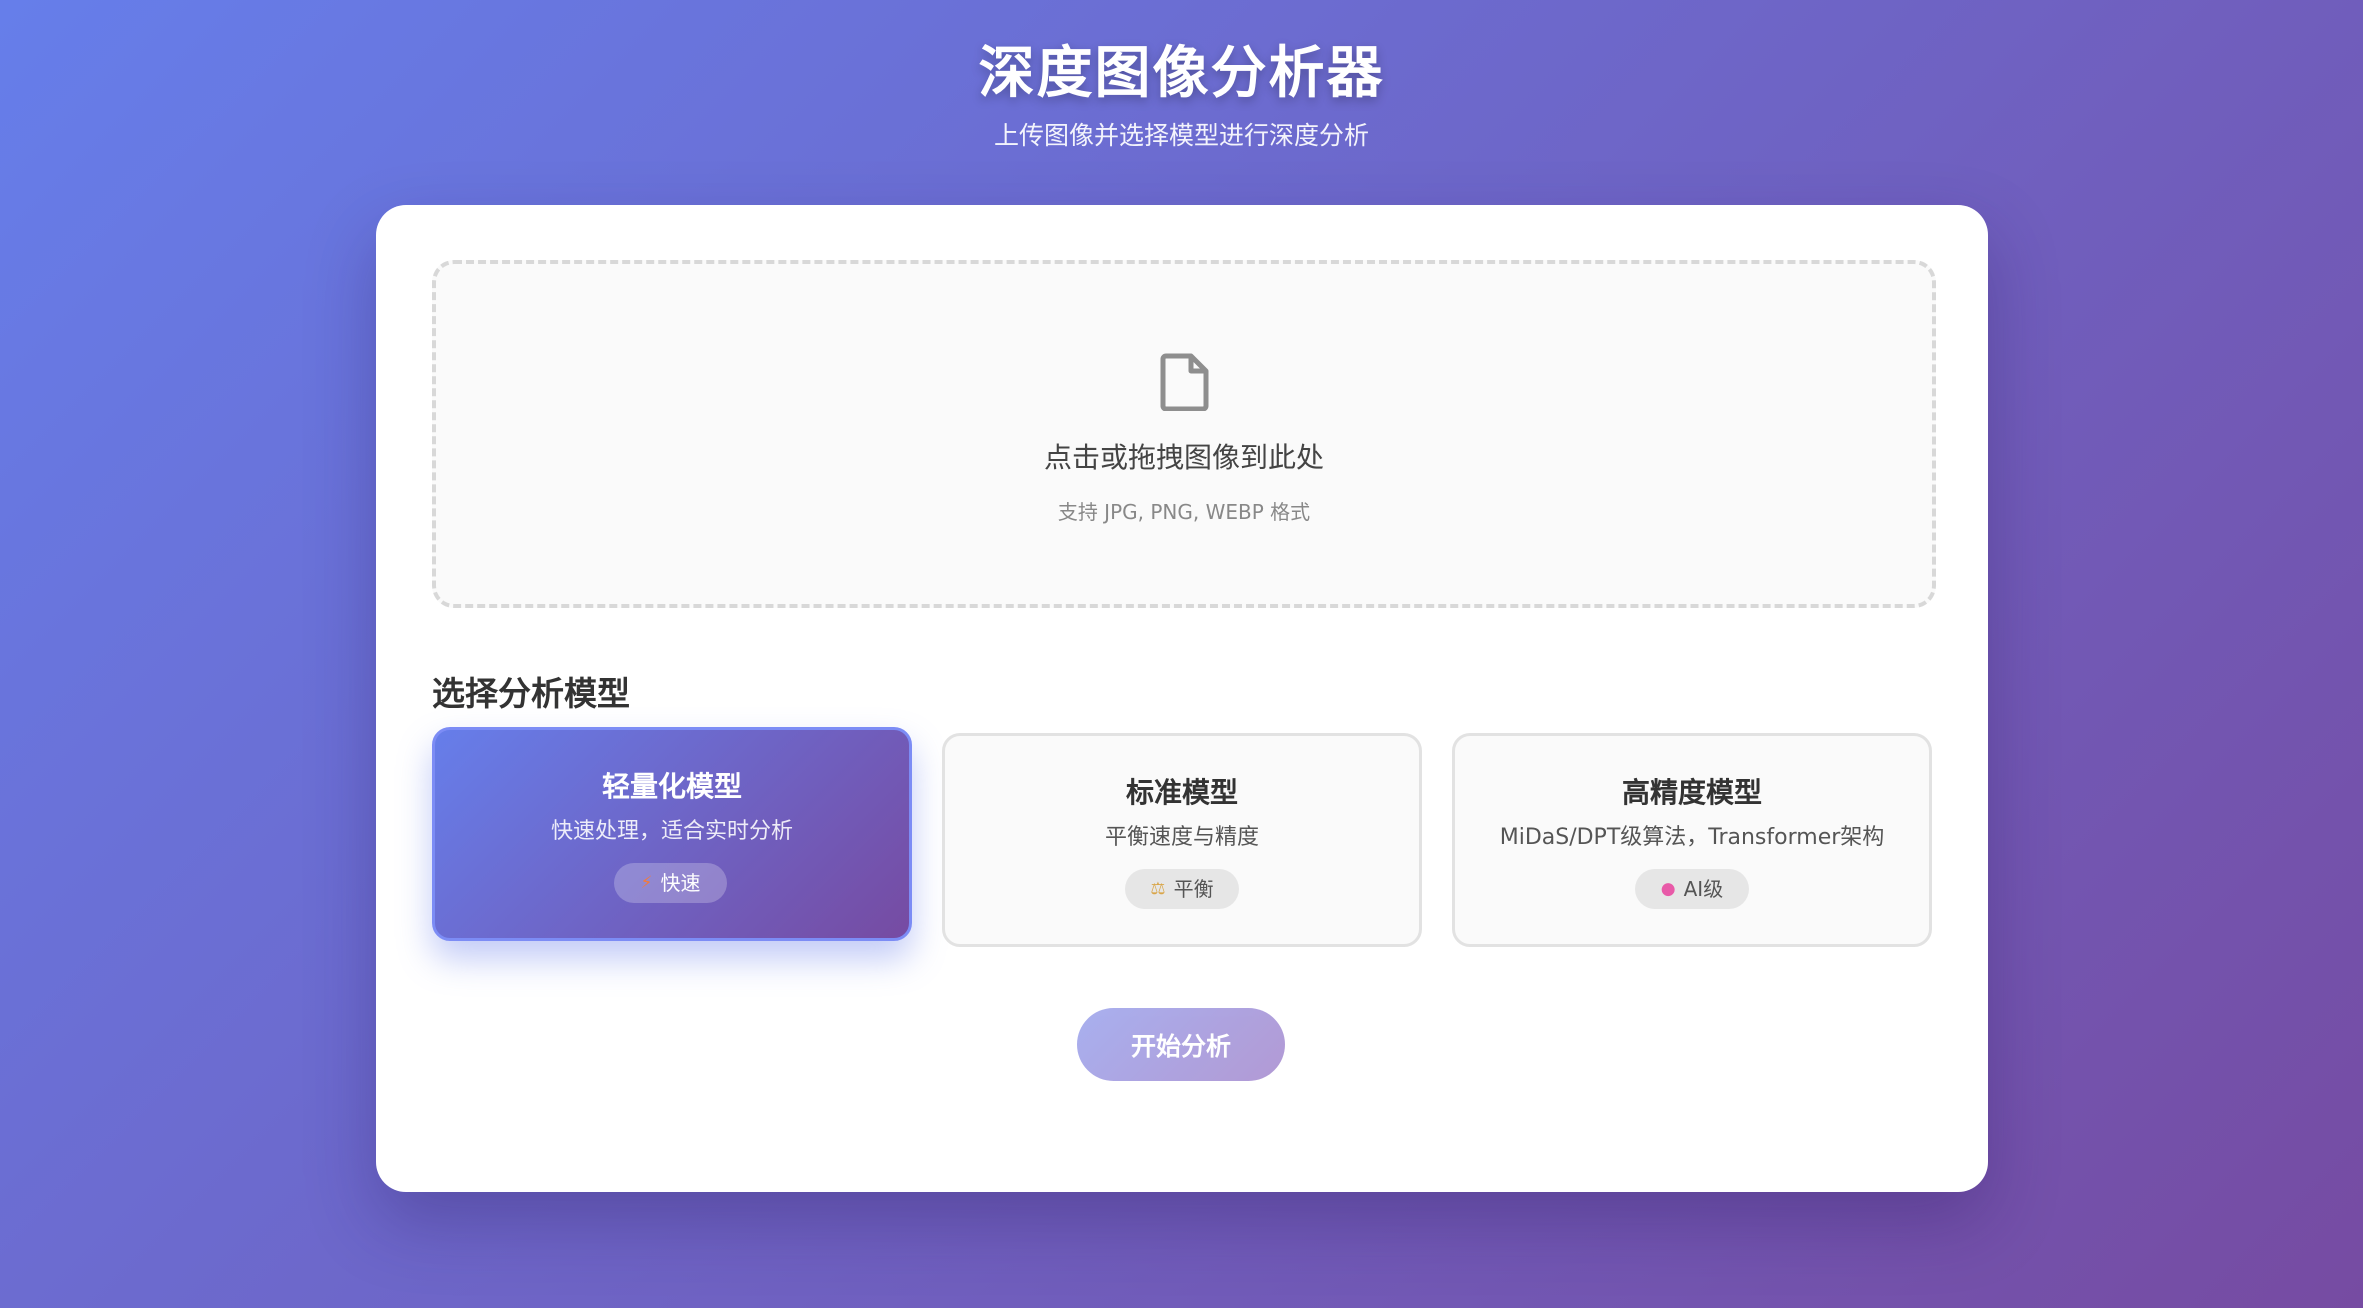  I want to click on model-card-standard: 标准模型 平衡速度与精度 ⚖ 平衡, so click(1182, 840).